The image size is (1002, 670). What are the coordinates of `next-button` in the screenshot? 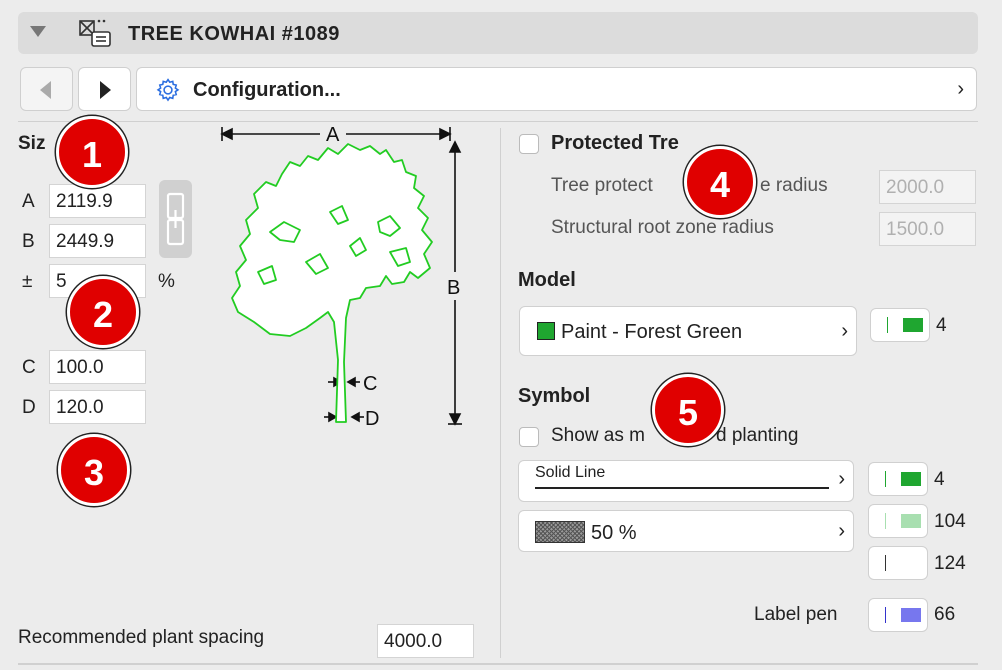 It's located at (104, 89).